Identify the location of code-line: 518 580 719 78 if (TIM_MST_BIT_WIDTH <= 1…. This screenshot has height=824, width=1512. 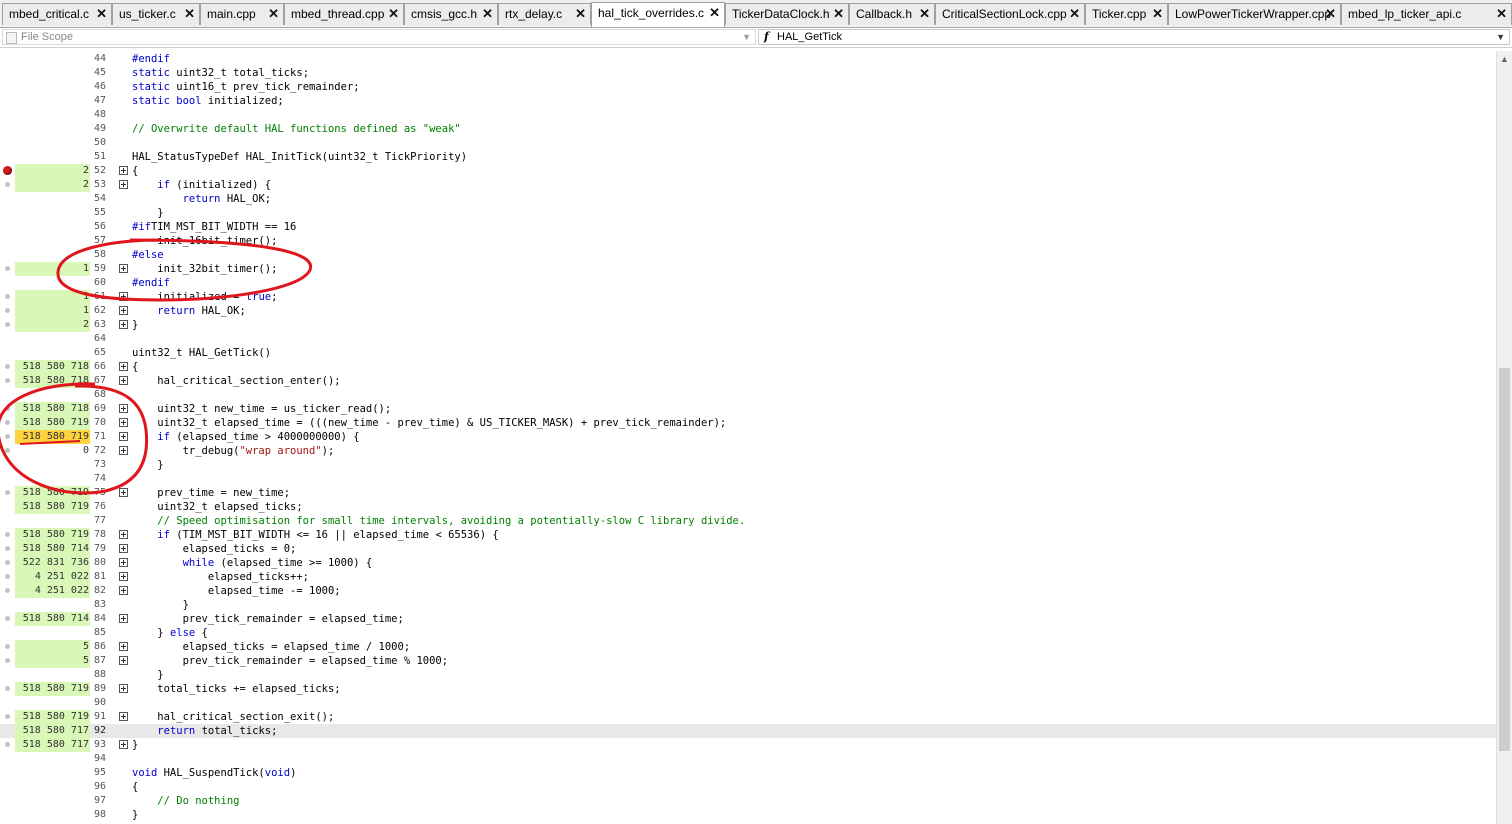
(748, 535).